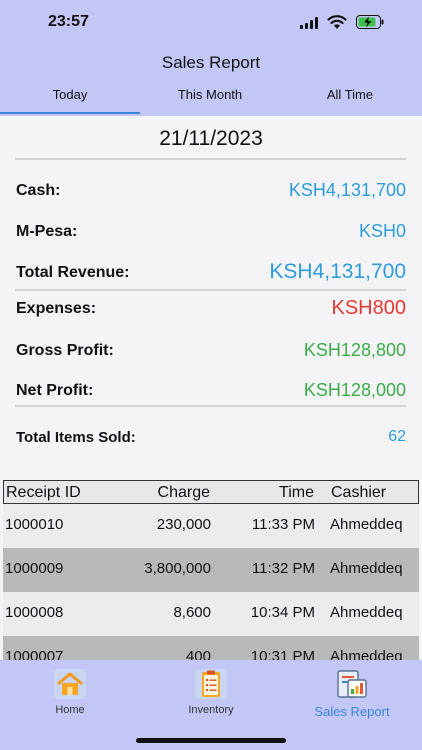 Image resolution: width=422 pixels, height=750 pixels. I want to click on receipt-time: 11:32 PM, so click(283, 568).